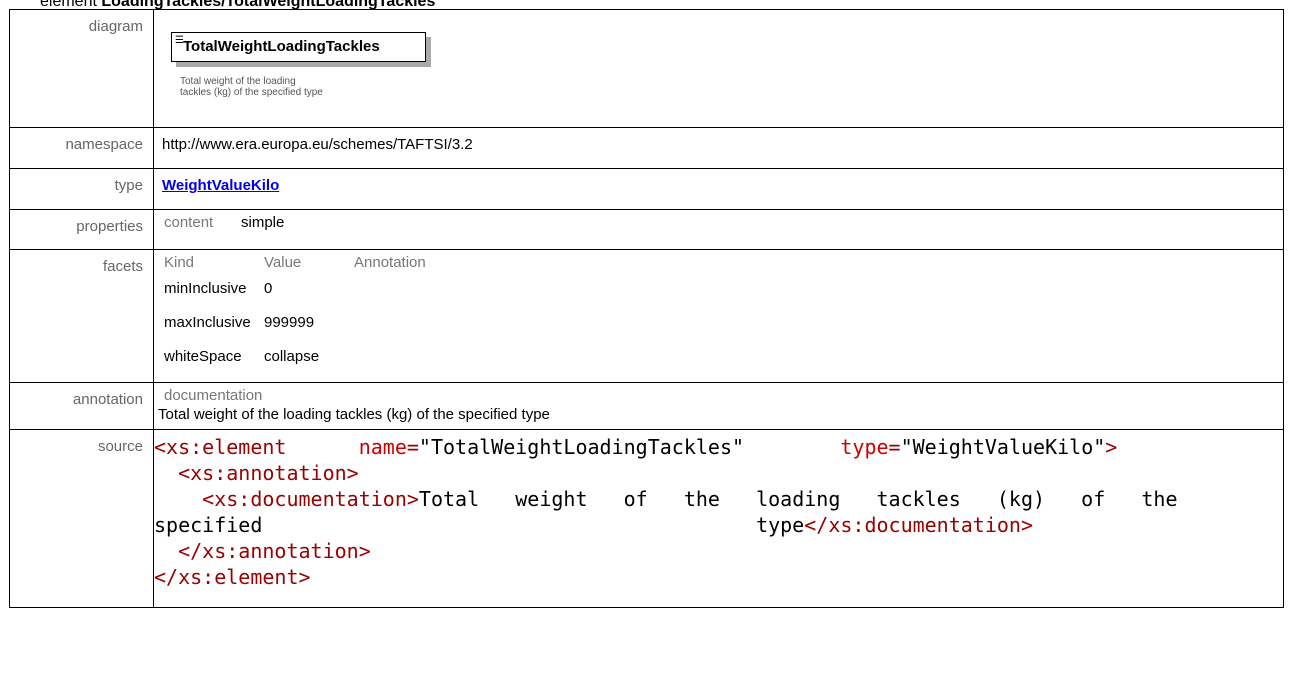 This screenshot has height=677, width=1290. Describe the element at coordinates (220, 447) in the screenshot. I see `src-element-open: <xs:element` at that location.